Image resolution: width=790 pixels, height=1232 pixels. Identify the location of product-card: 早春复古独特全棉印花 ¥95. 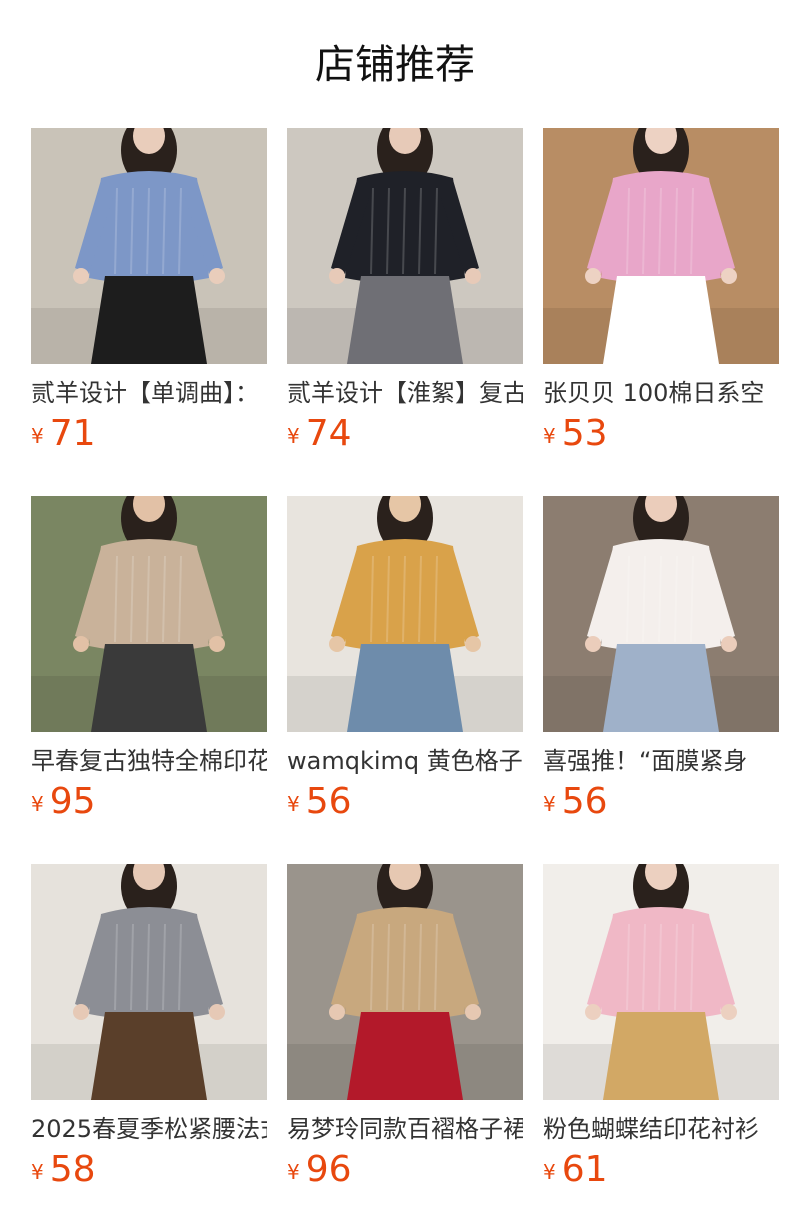
(149, 680).